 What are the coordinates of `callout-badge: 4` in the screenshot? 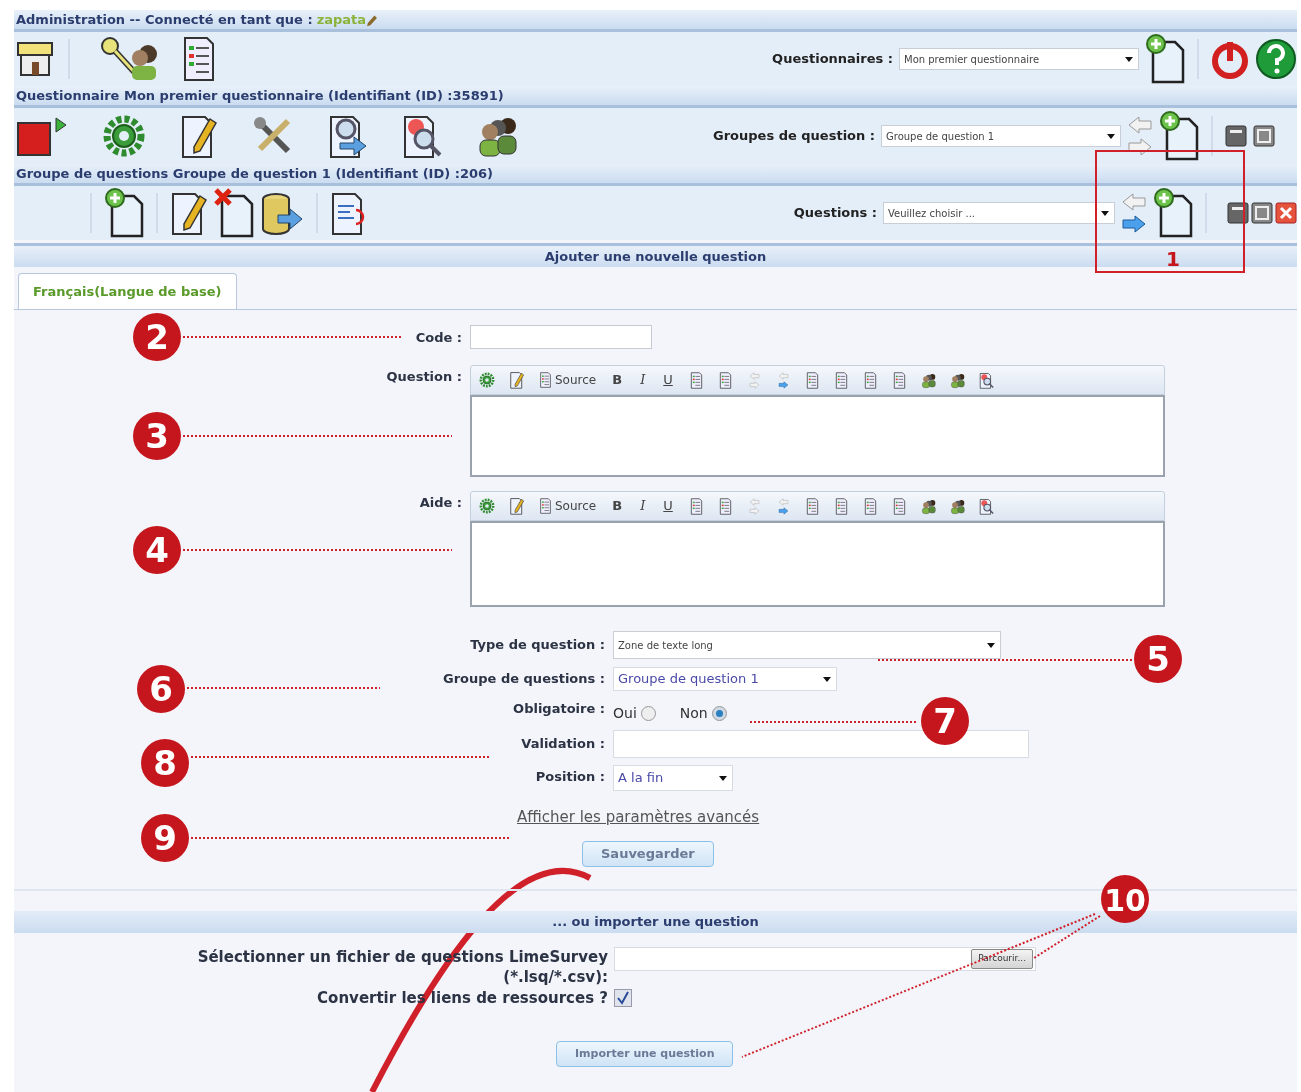 It's located at (157, 550).